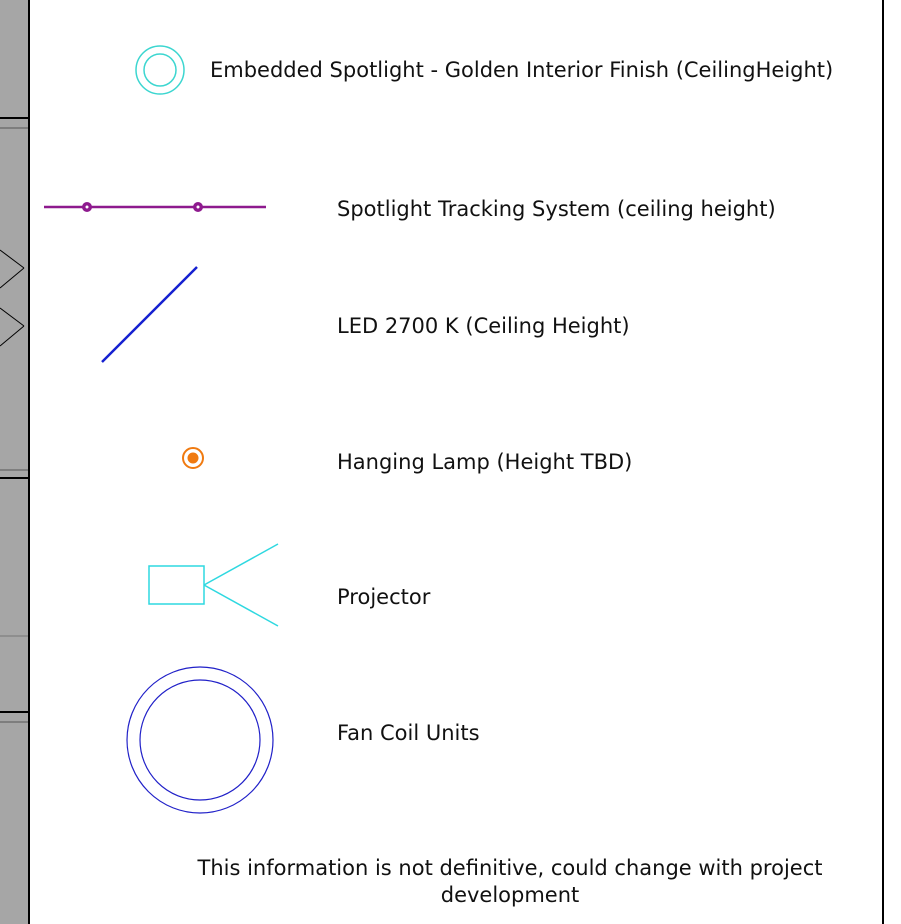 The height and width of the screenshot is (924, 901). I want to click on fan-coil-unit-icon, so click(200, 740).